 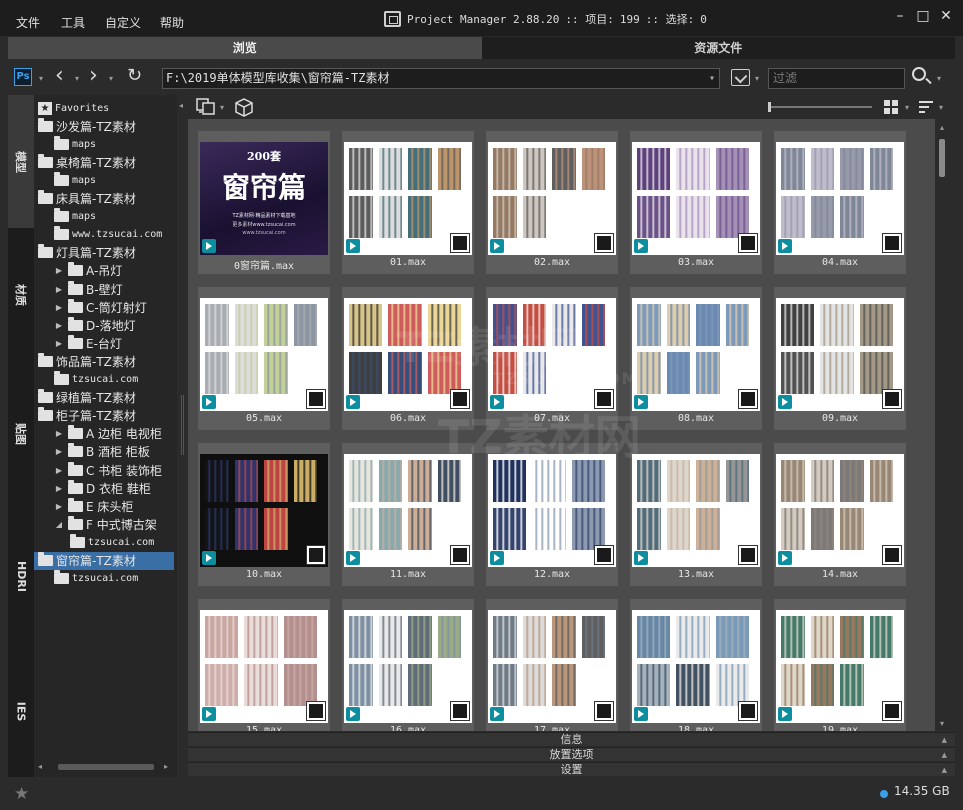 What do you see at coordinates (244, 107) in the screenshot?
I see `package-icon` at bounding box center [244, 107].